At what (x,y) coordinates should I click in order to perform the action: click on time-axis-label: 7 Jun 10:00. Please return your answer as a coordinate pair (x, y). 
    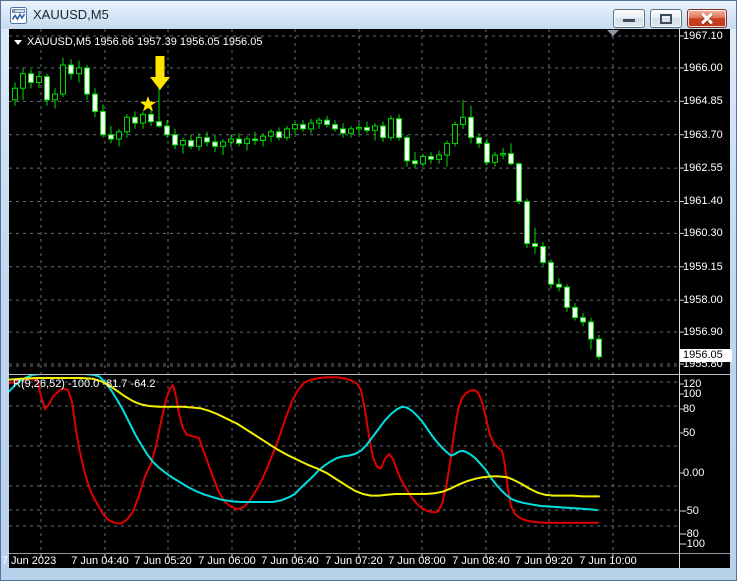
    Looking at the image, I should click on (608, 561).